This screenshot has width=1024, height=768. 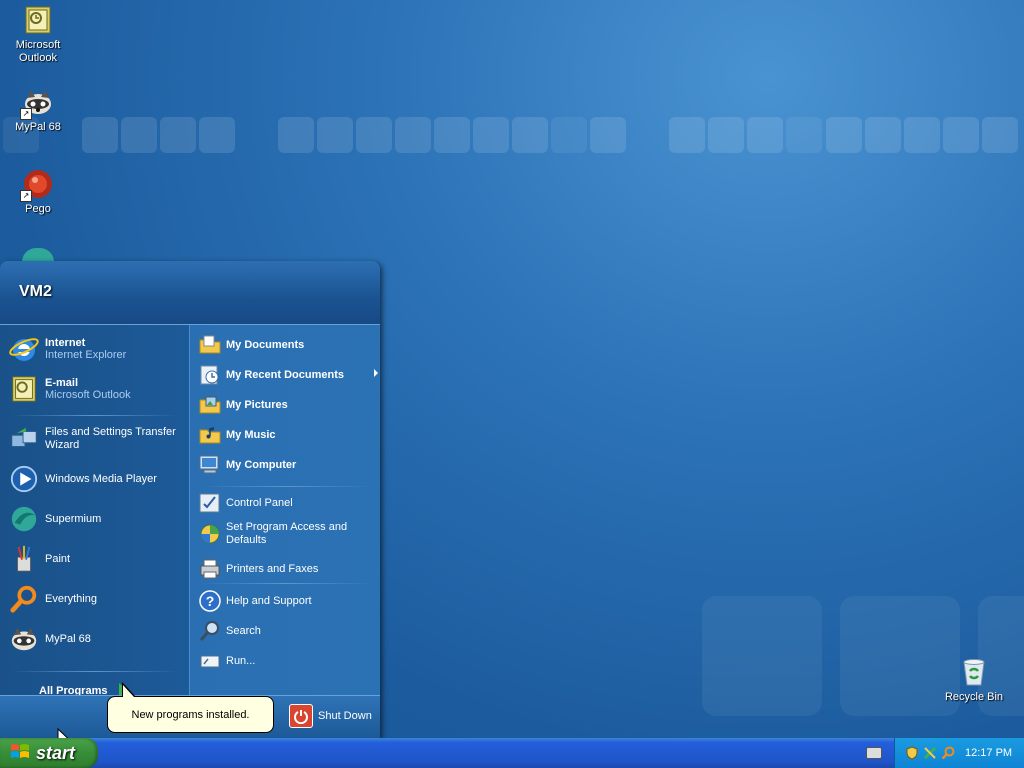 I want to click on place-my-pictures: My Pictures, so click(x=286, y=405).